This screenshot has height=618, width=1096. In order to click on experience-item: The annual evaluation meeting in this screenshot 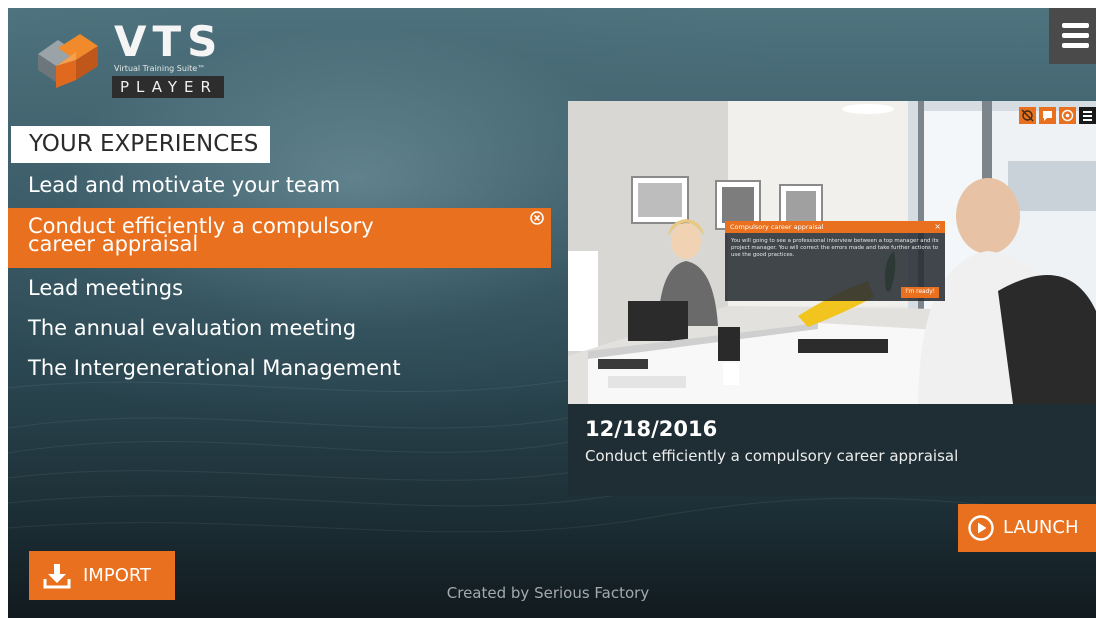, I will do `click(279, 328)`.